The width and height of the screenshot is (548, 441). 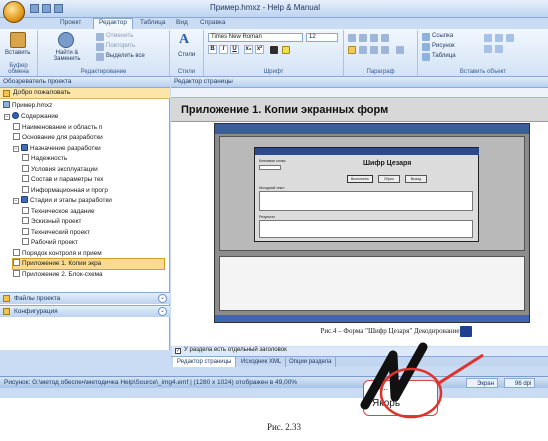 What do you see at coordinates (442, 36) in the screenshot?
I see `link-label: Ссылка` at bounding box center [442, 36].